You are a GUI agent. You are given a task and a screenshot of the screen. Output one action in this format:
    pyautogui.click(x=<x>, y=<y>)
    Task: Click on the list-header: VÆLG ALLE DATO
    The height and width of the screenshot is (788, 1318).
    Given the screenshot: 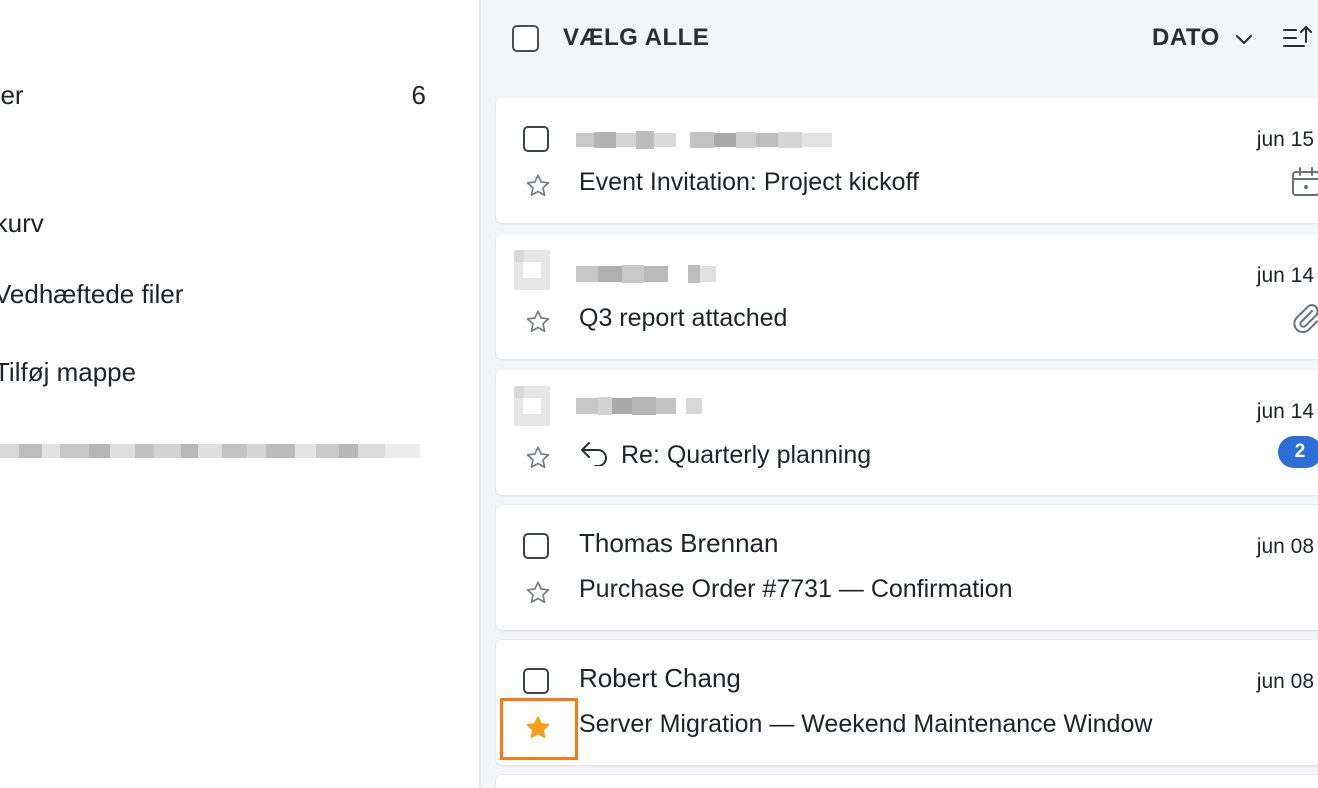 What is the action you would take?
    pyautogui.click(x=899, y=42)
    